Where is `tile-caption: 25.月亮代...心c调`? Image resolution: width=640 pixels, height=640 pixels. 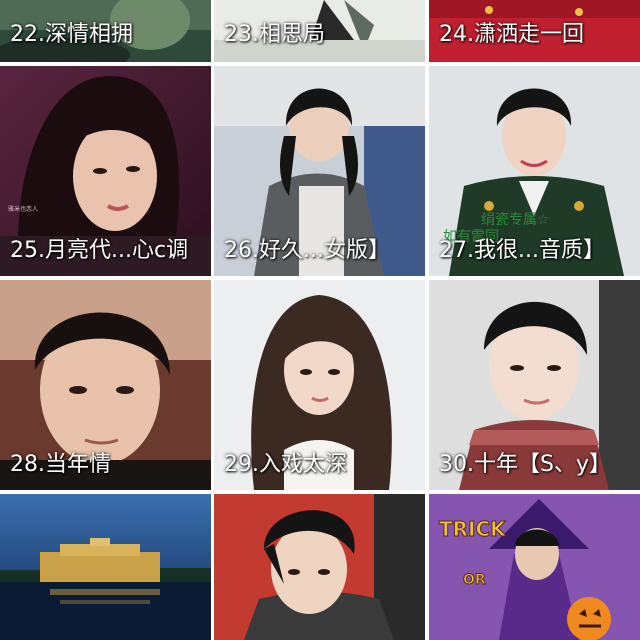
tile-caption: 25.月亮代...心c调 is located at coordinates (99, 250).